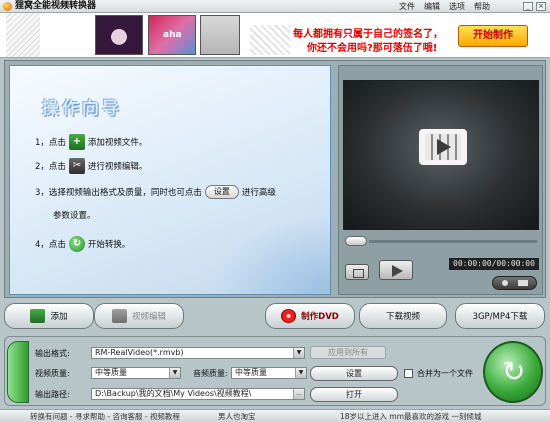 The height and width of the screenshot is (422, 550). Describe the element at coordinates (76, 142) in the screenshot. I see `add-video-icon: +` at that location.